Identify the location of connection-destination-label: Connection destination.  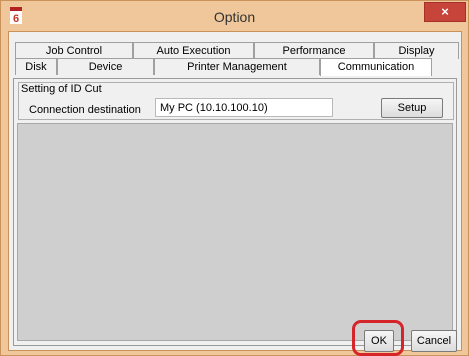
(85, 110).